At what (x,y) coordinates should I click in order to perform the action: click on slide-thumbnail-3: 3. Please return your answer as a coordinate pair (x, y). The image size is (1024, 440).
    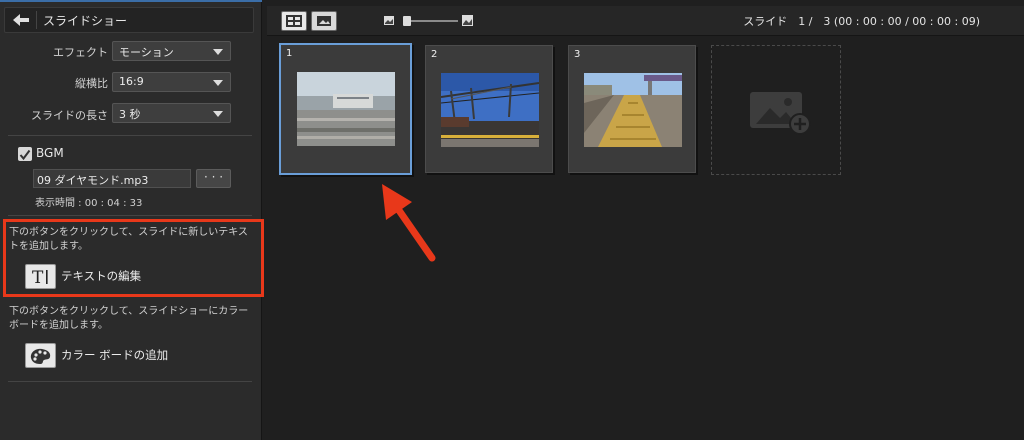
    Looking at the image, I should click on (632, 109).